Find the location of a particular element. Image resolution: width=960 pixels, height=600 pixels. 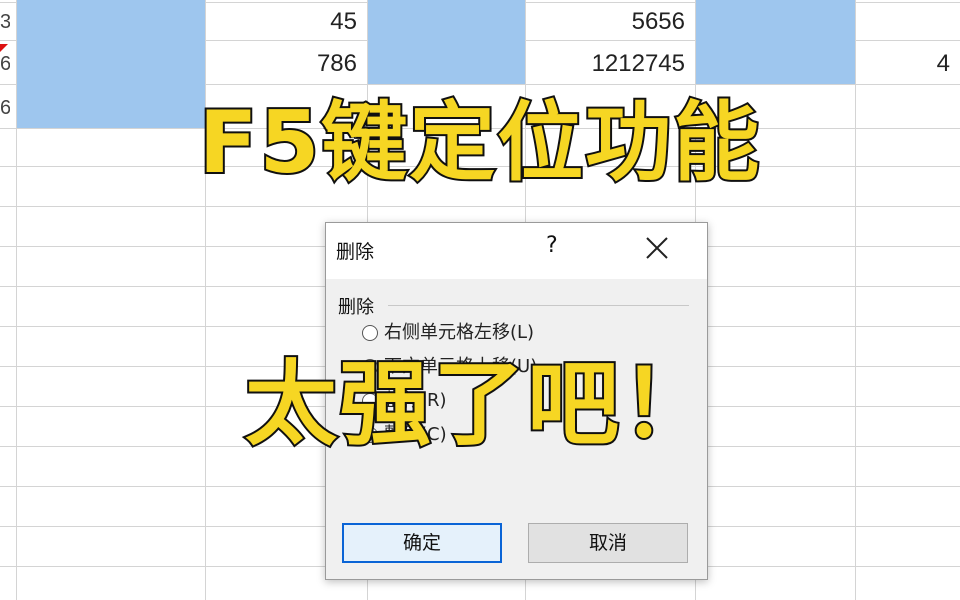

group-label: 删除 is located at coordinates (356, 307).